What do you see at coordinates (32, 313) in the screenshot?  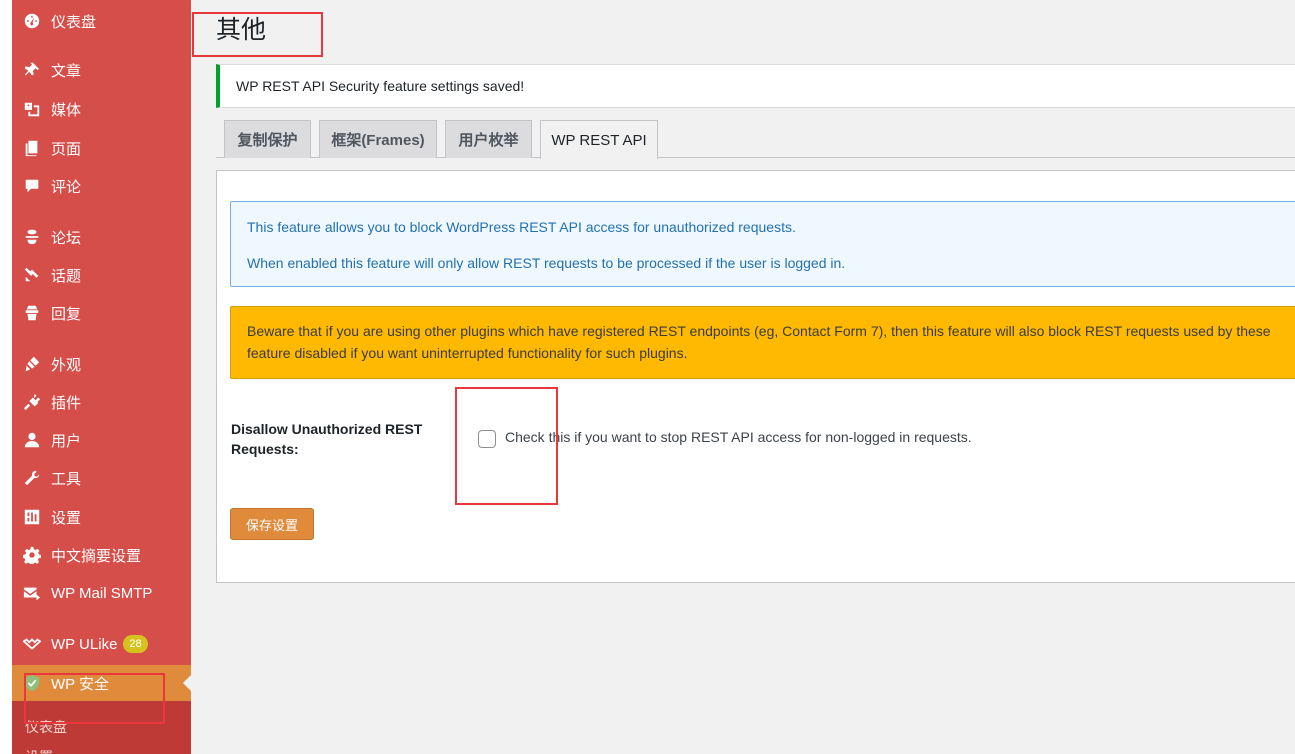 I see `reply-icon` at bounding box center [32, 313].